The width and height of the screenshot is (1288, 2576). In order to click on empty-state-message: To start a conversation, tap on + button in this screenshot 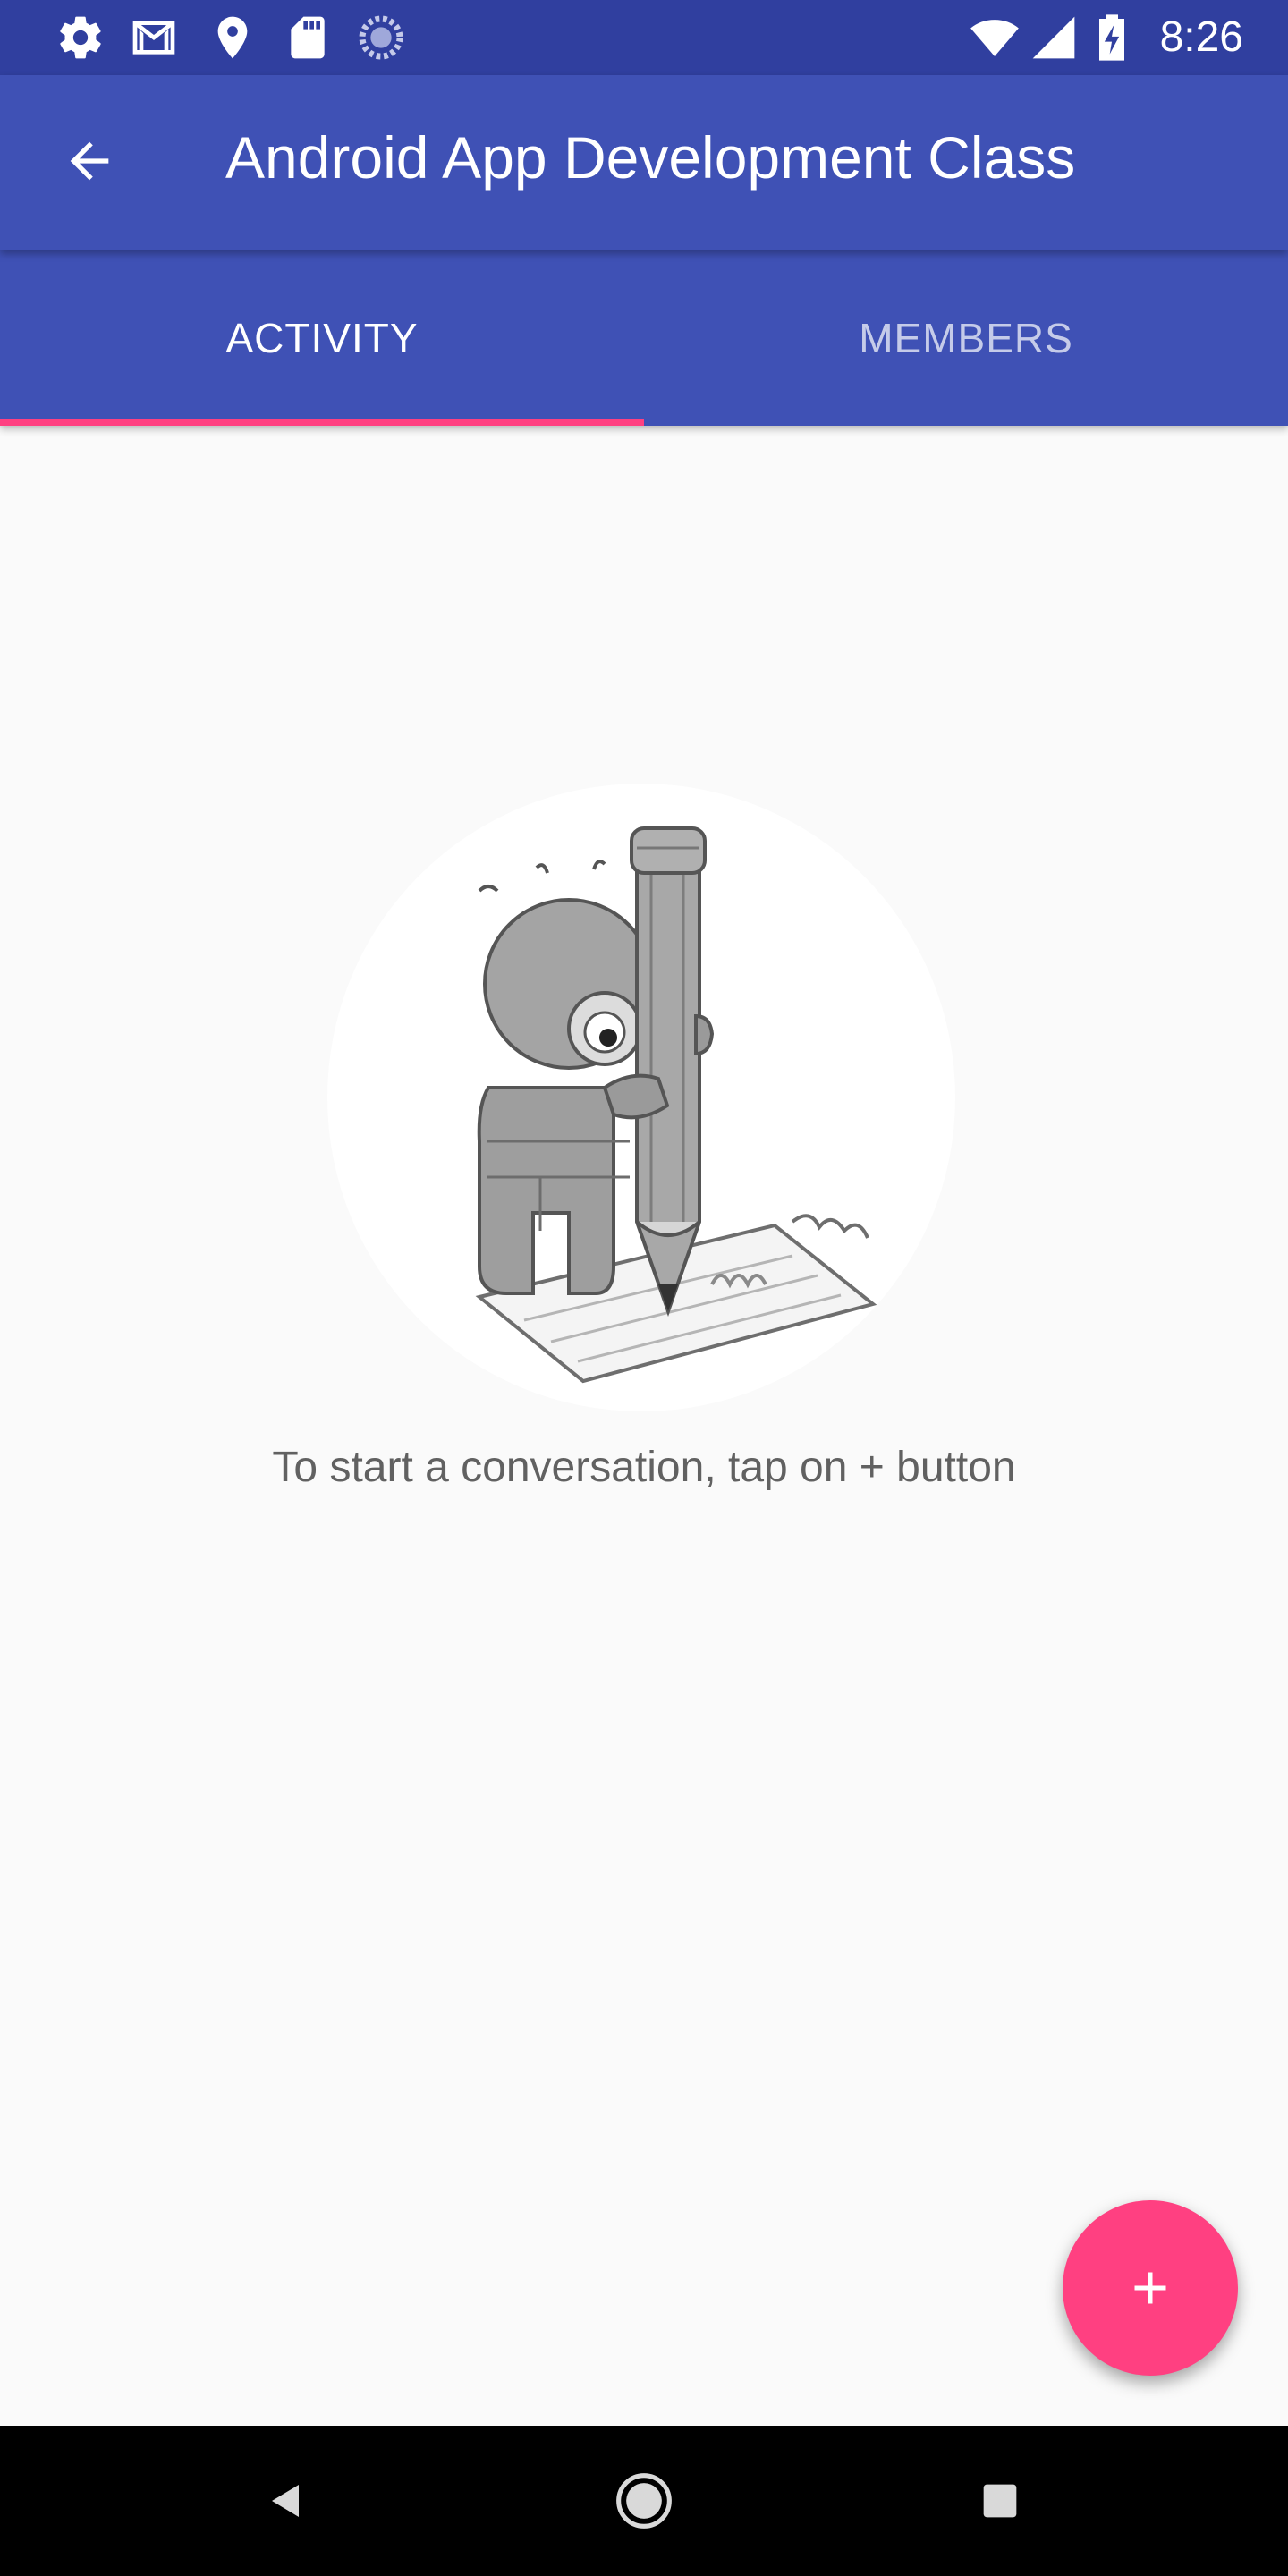, I will do `click(644, 1467)`.